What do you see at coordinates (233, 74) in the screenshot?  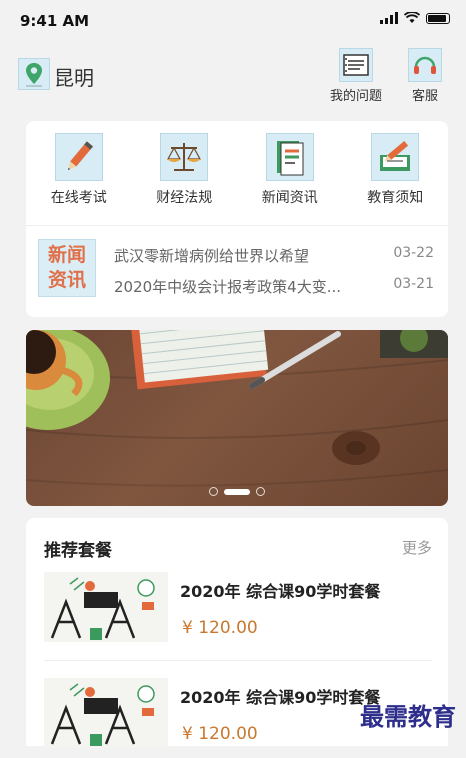 I see `header: 昆明 我的问题 客服` at bounding box center [233, 74].